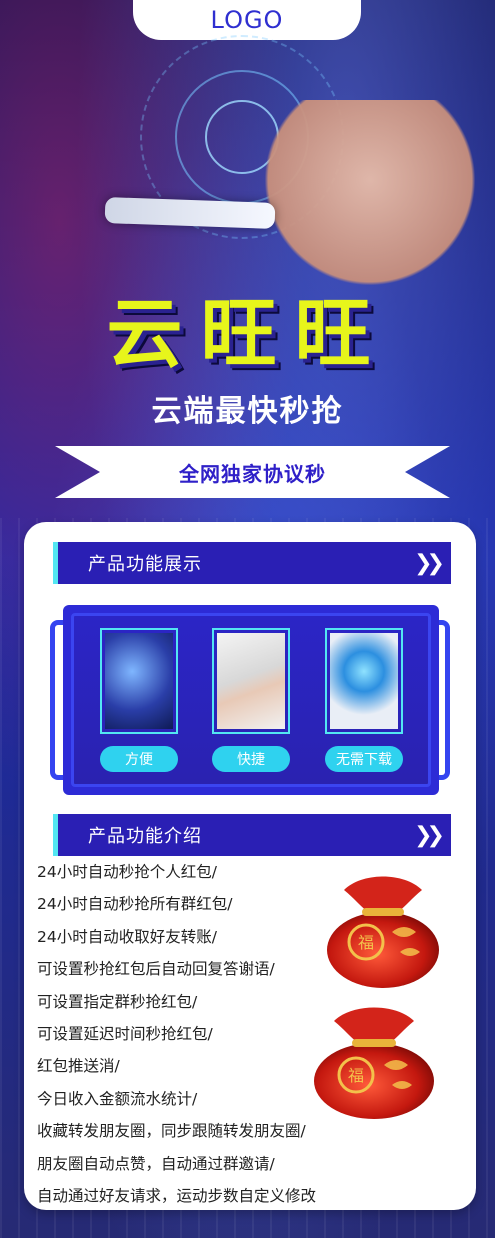 The height and width of the screenshot is (1238, 495). I want to click on feature-item: 24小时自动秒抢所有群红包/, so click(135, 904).